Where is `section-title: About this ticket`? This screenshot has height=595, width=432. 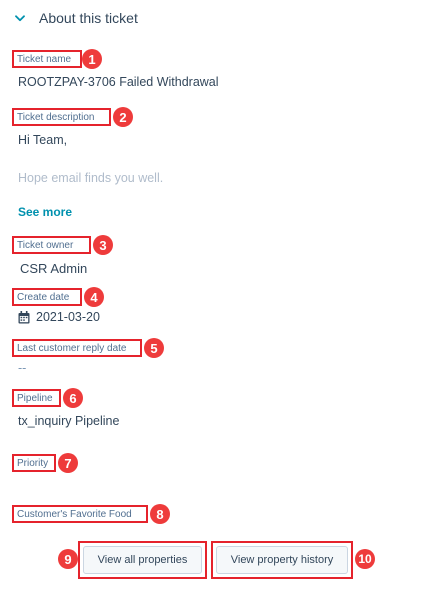
section-title: About this ticket is located at coordinates (88, 18).